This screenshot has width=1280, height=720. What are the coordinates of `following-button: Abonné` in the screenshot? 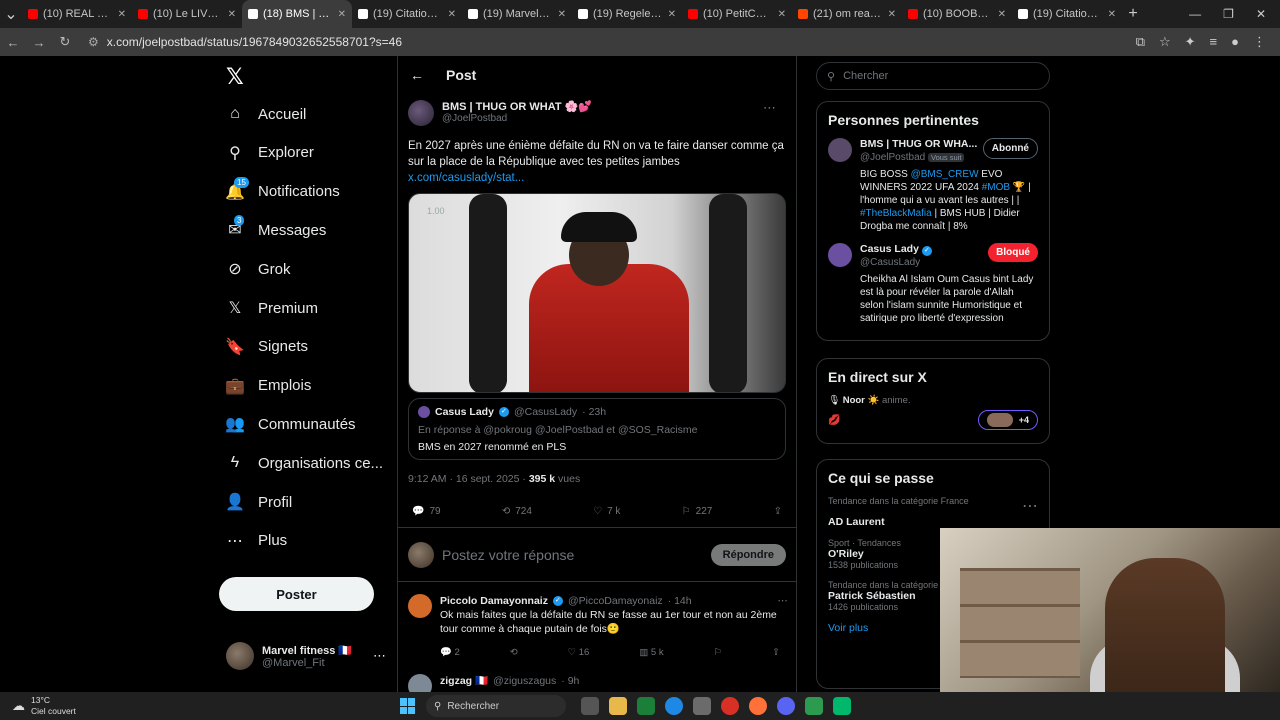 It's located at (1010, 148).